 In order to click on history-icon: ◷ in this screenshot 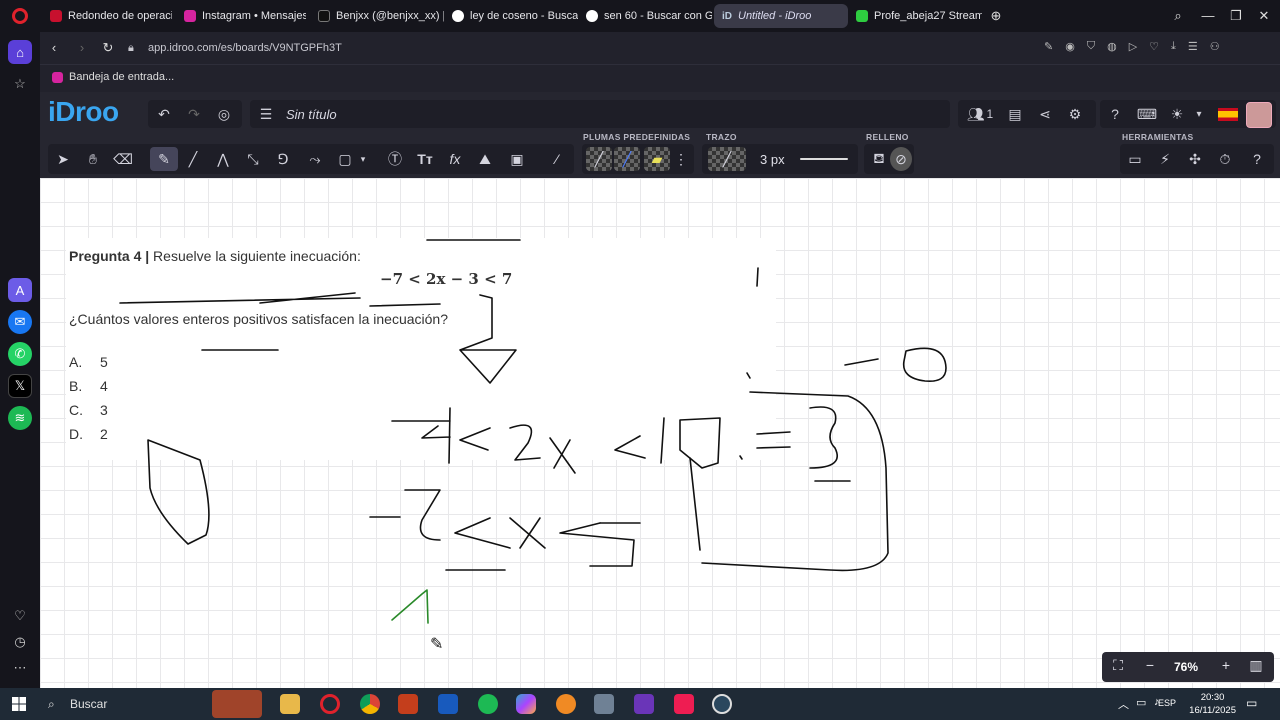, I will do `click(20, 642)`.